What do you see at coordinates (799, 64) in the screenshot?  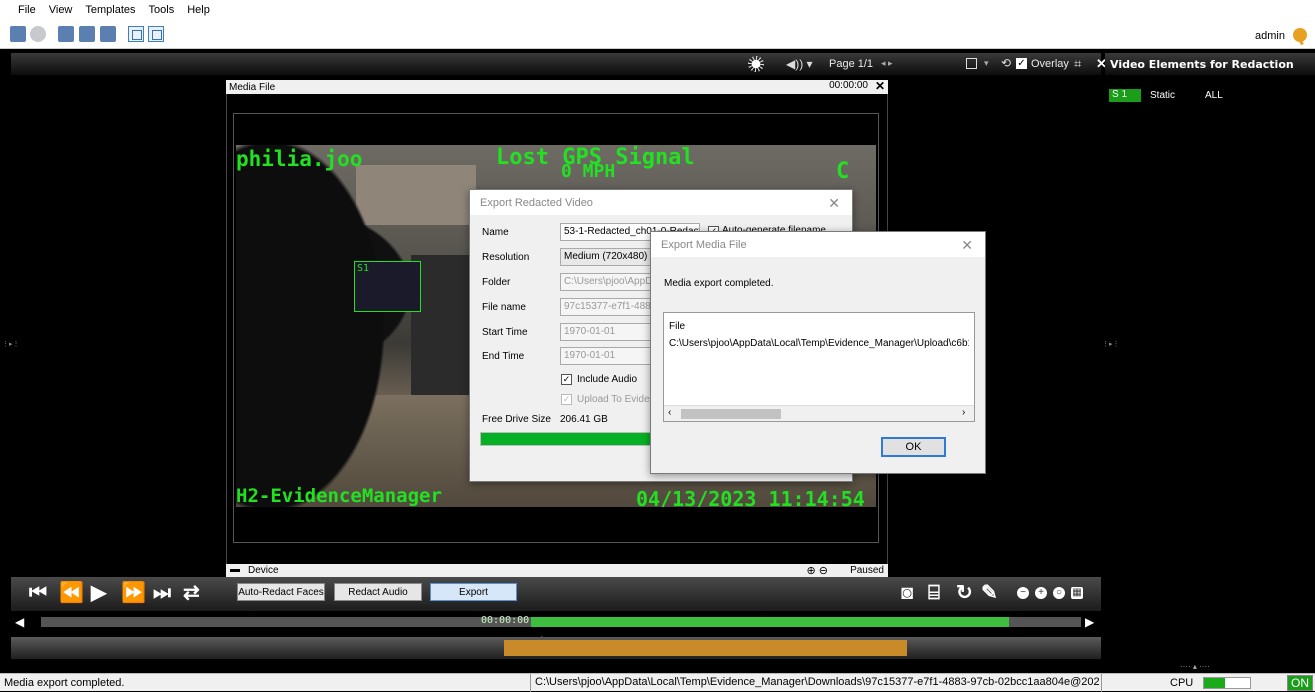 I see `volume-icon: ◀)) ▾` at bounding box center [799, 64].